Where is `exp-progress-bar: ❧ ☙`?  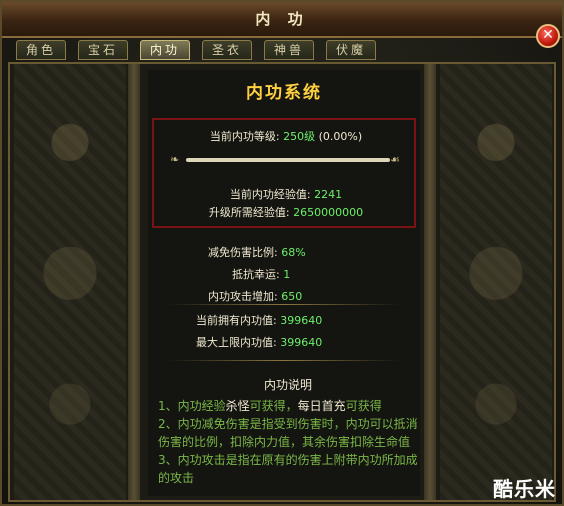 exp-progress-bar: ❧ ☙ is located at coordinates (288, 160).